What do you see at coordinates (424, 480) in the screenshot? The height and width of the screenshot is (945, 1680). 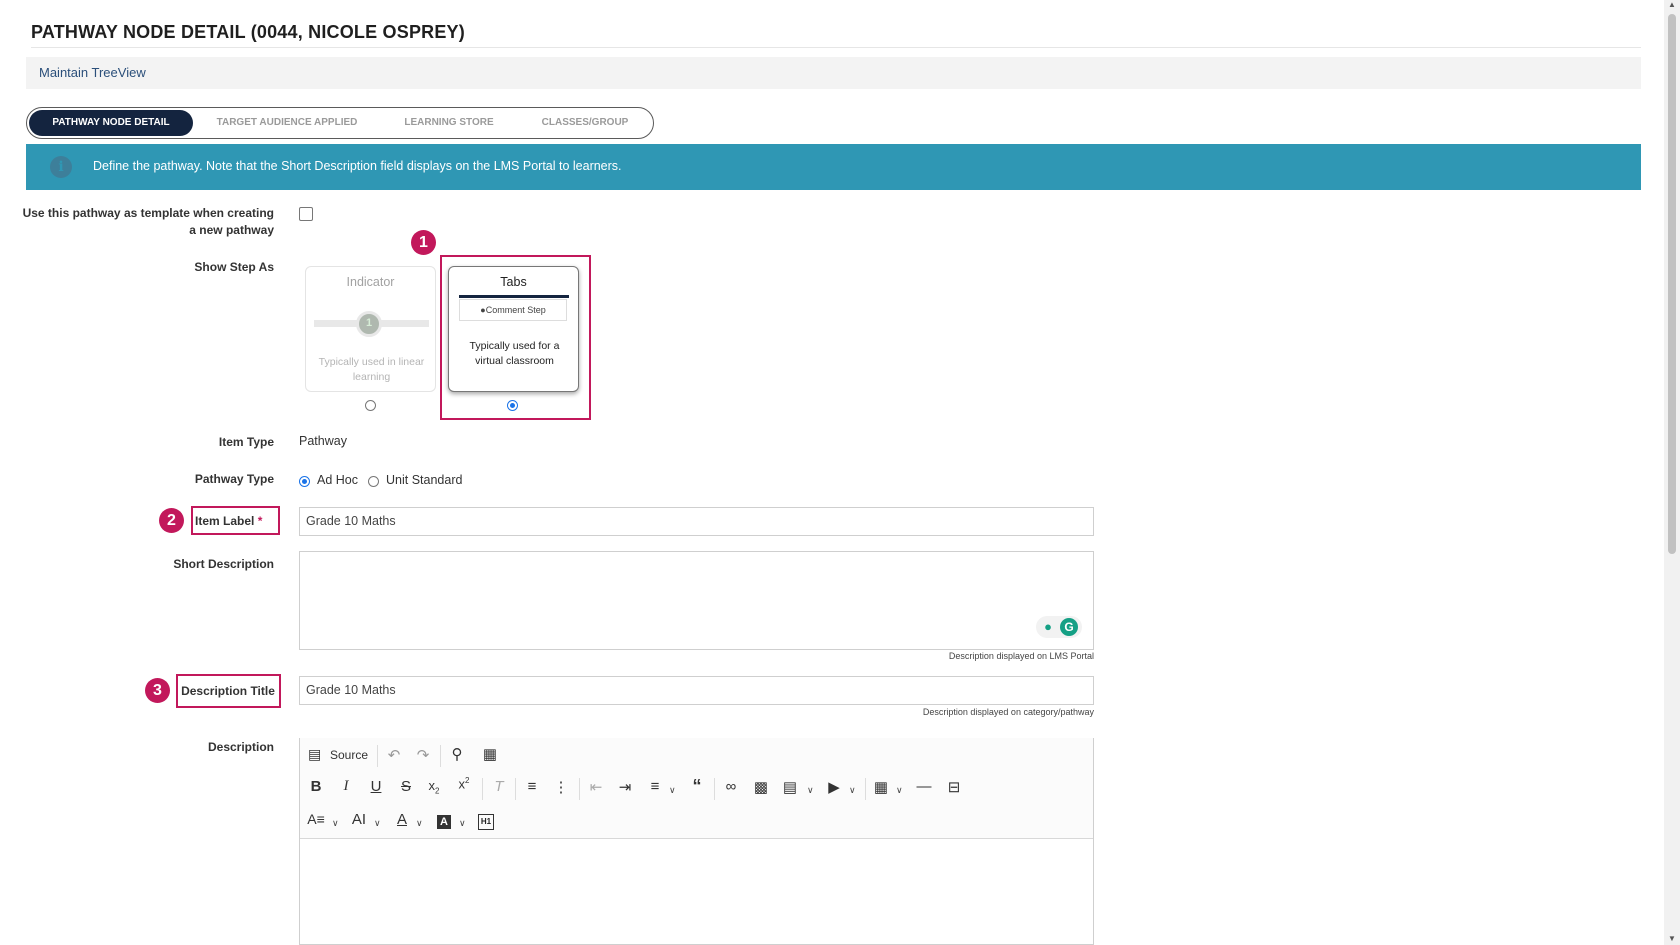 I see `unit-standard-label: Unit Standard` at bounding box center [424, 480].